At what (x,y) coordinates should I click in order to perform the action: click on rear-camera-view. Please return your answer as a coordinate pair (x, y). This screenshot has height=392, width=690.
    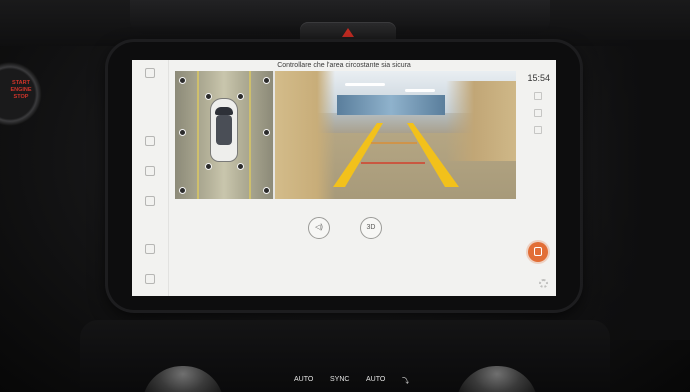
    Looking at the image, I should click on (395, 135).